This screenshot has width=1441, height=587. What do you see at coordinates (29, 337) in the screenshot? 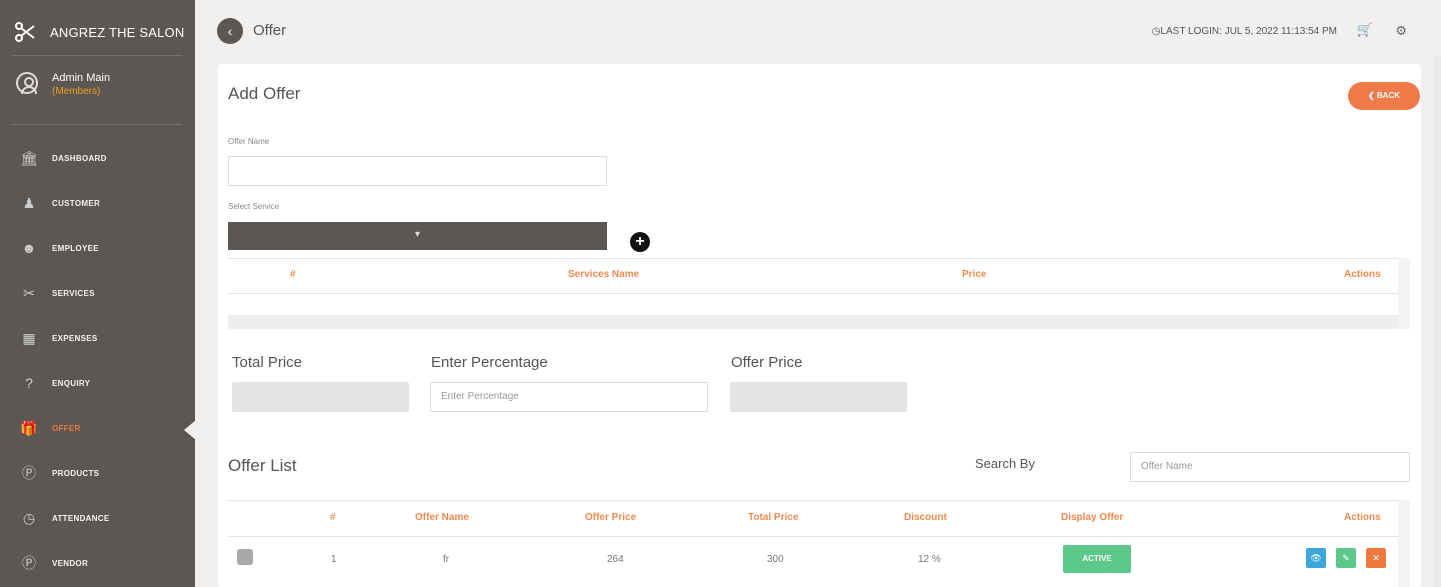
I see `calculator-icon: ▦` at bounding box center [29, 337].